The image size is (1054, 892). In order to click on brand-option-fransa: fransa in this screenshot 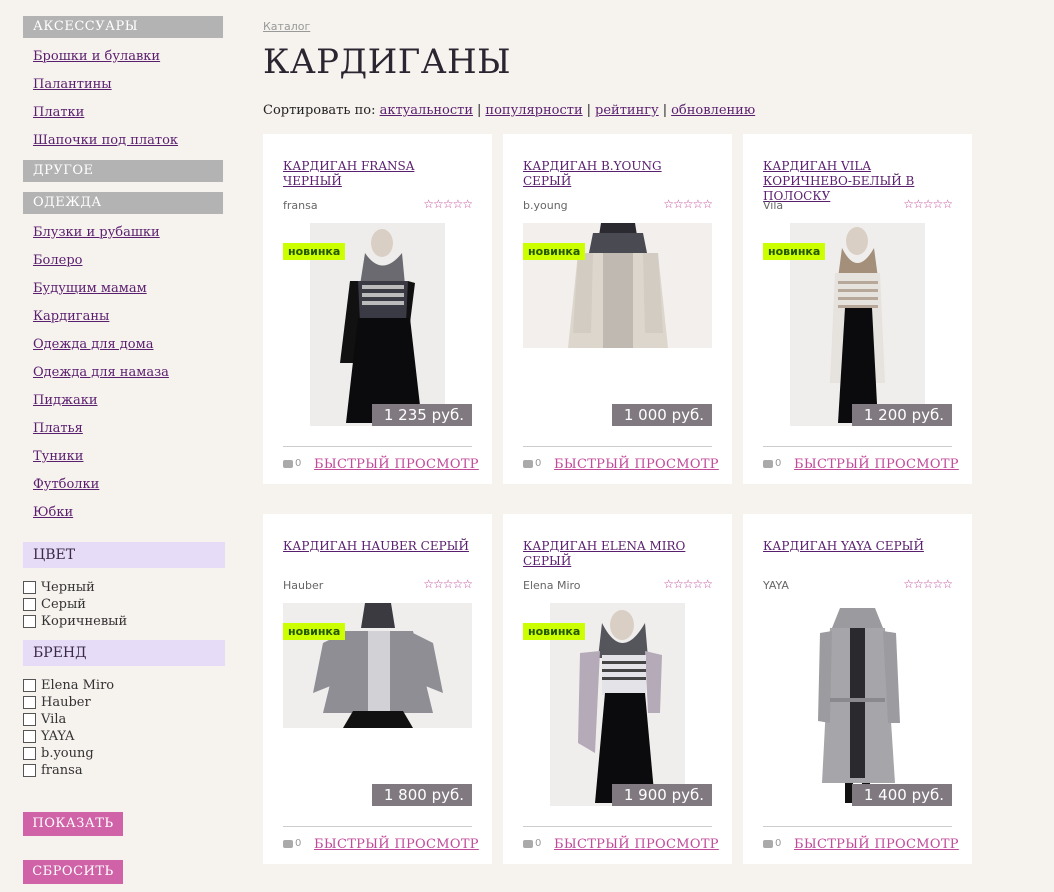, I will do `click(124, 770)`.